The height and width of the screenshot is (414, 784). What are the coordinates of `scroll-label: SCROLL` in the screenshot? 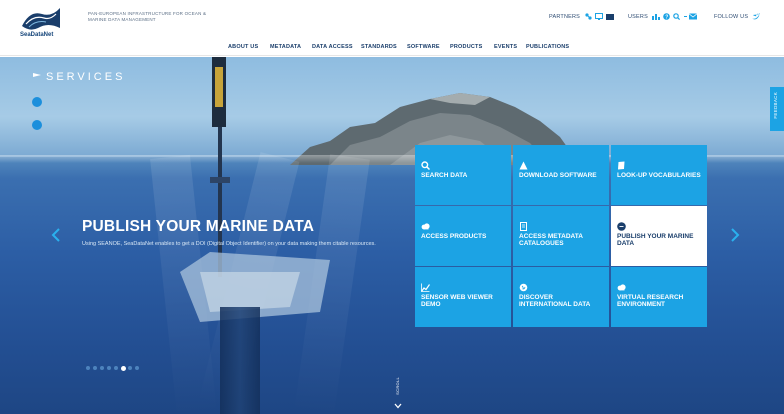 It's located at (397, 386).